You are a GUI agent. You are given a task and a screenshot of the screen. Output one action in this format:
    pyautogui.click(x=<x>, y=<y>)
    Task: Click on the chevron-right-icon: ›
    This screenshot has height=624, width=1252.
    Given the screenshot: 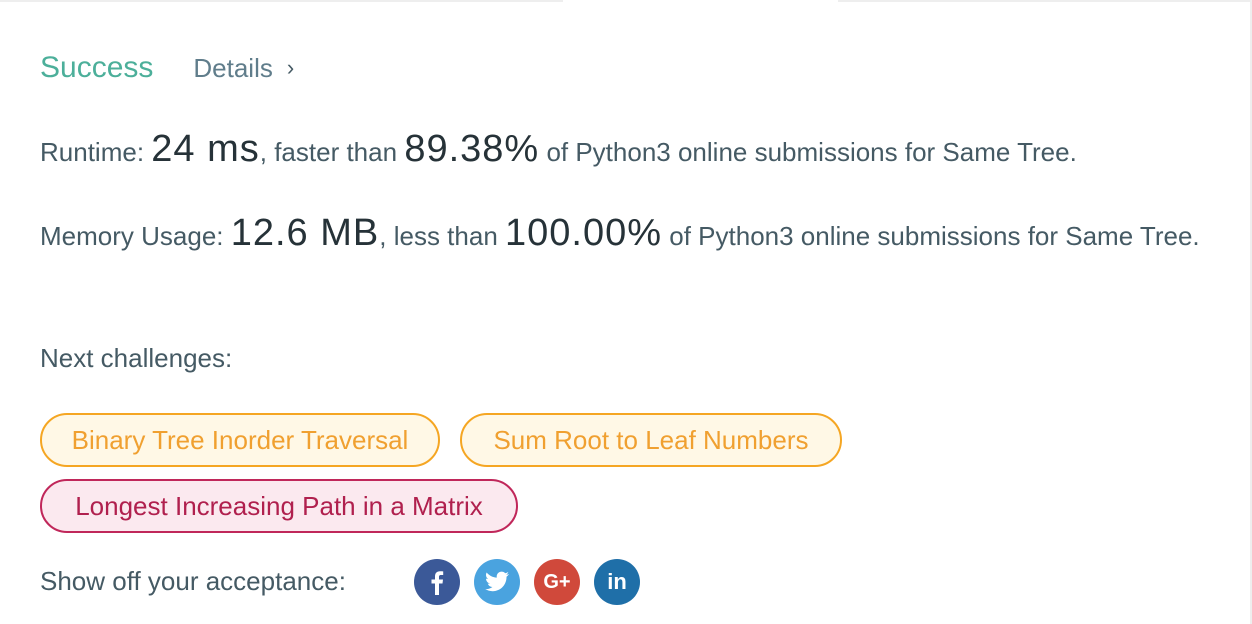 What is the action you would take?
    pyautogui.click(x=290, y=67)
    